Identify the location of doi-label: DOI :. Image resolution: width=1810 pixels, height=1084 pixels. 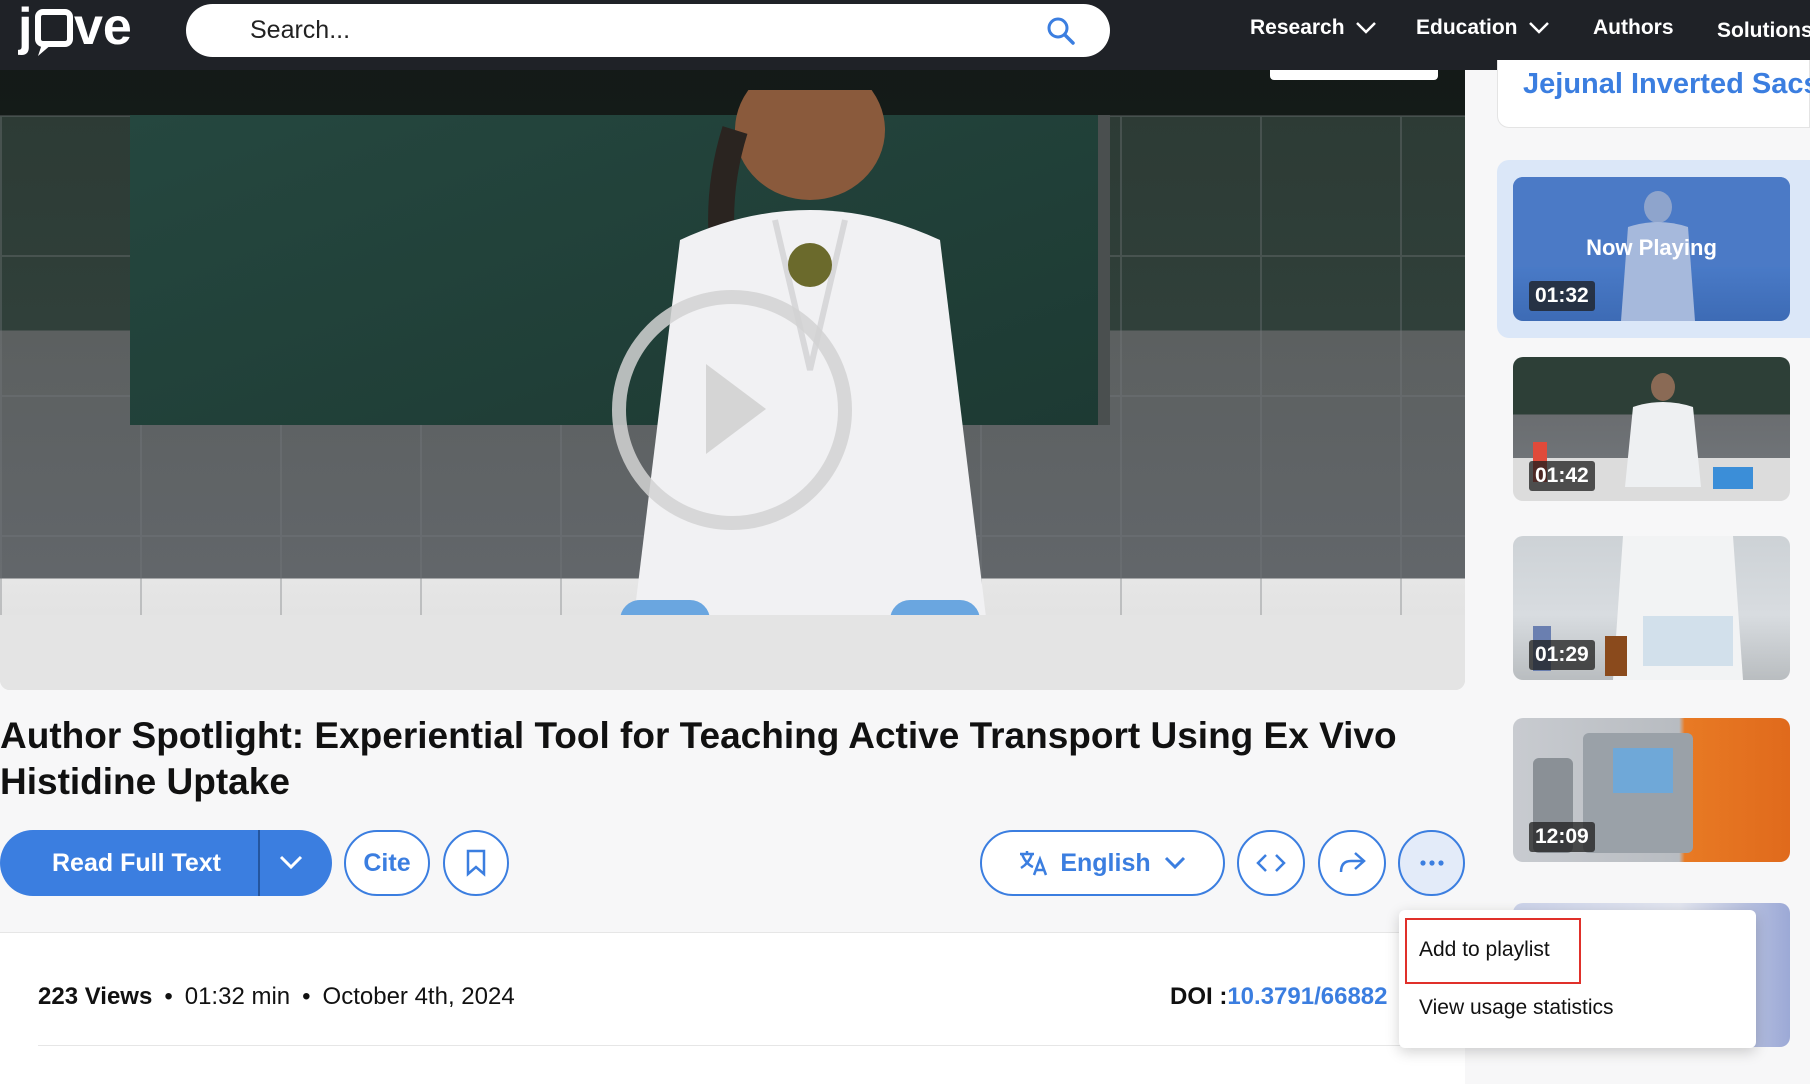
(1199, 996).